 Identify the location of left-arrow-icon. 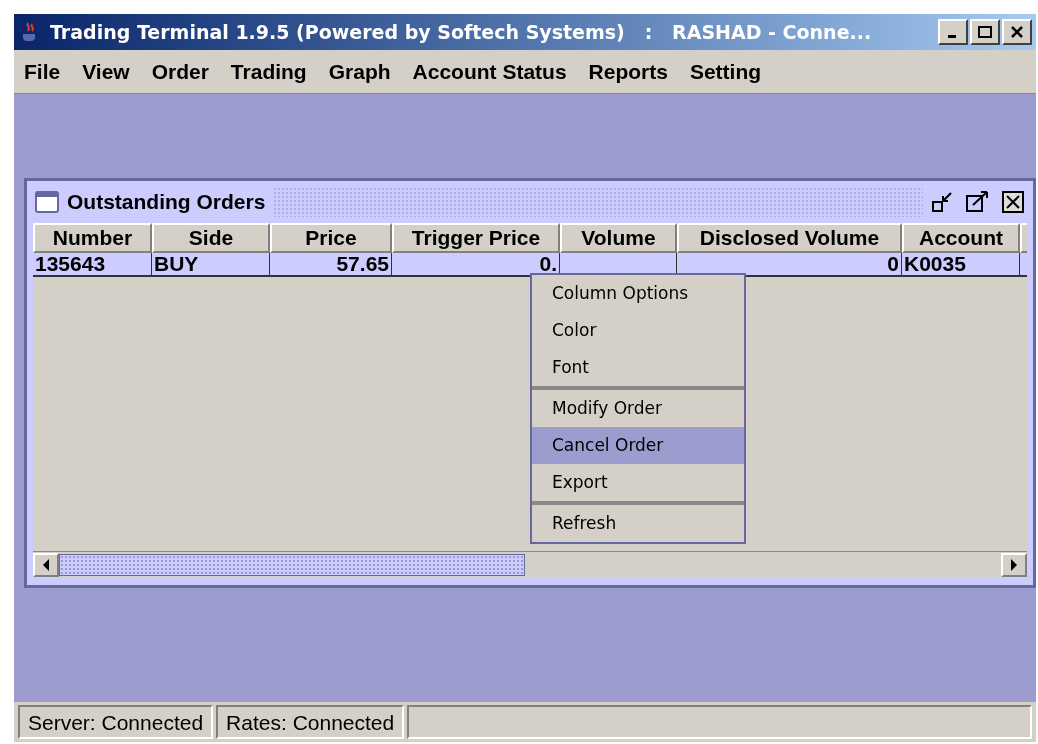
(46, 564).